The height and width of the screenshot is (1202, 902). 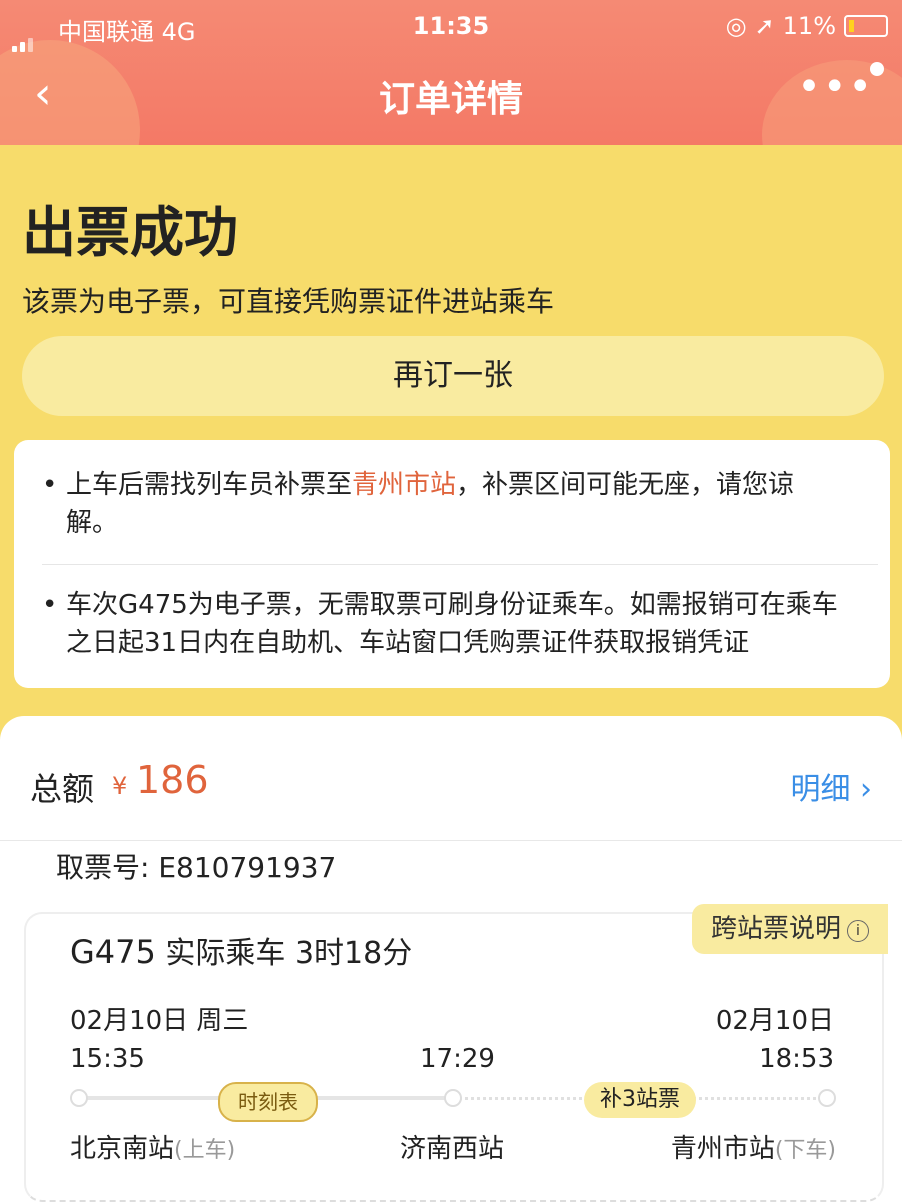 What do you see at coordinates (774, 1021) in the screenshot?
I see `arrive-date: 02月10日` at bounding box center [774, 1021].